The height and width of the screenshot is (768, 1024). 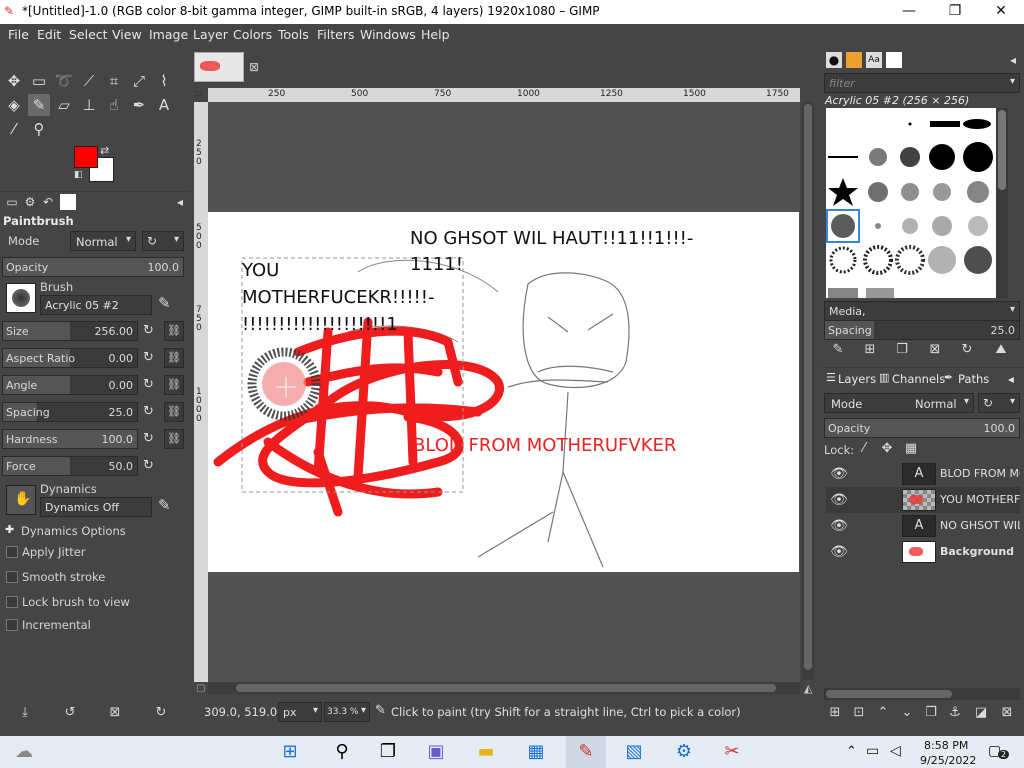 What do you see at coordinates (198, 94) in the screenshot?
I see `ruler-corner: ▫` at bounding box center [198, 94].